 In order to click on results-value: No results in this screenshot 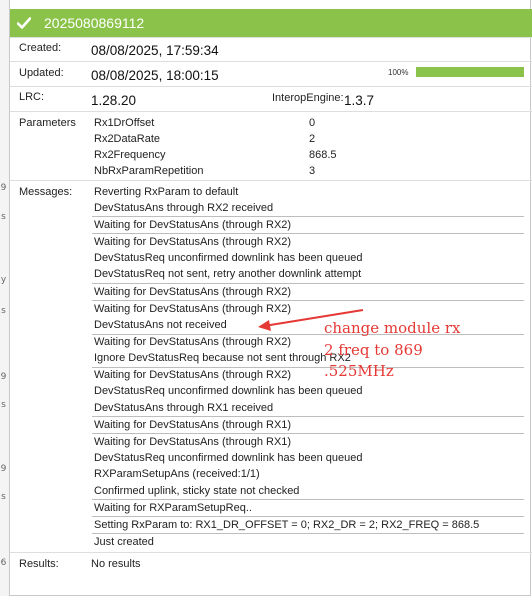, I will do `click(116, 564)`.